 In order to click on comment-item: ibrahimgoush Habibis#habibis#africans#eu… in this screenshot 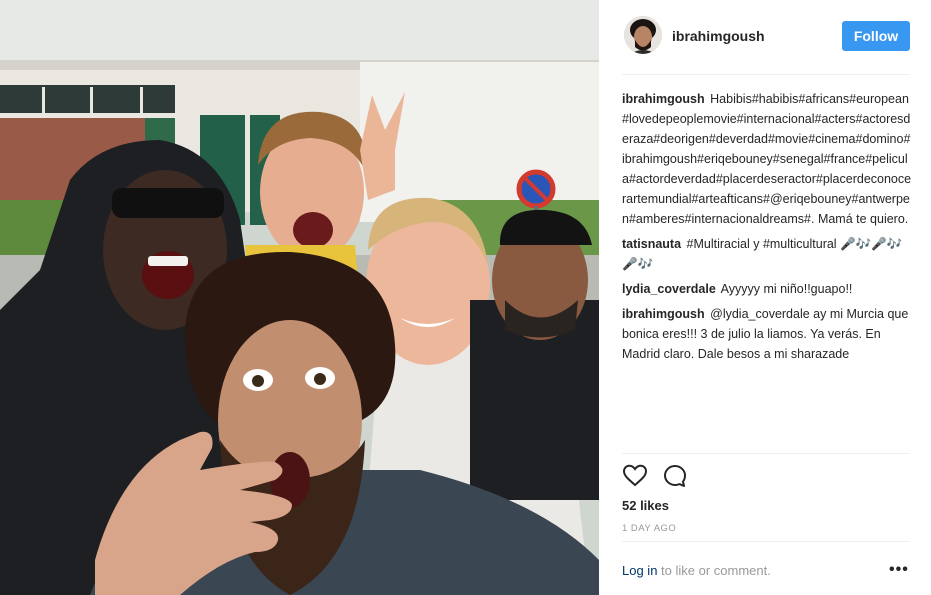, I will do `click(767, 159)`.